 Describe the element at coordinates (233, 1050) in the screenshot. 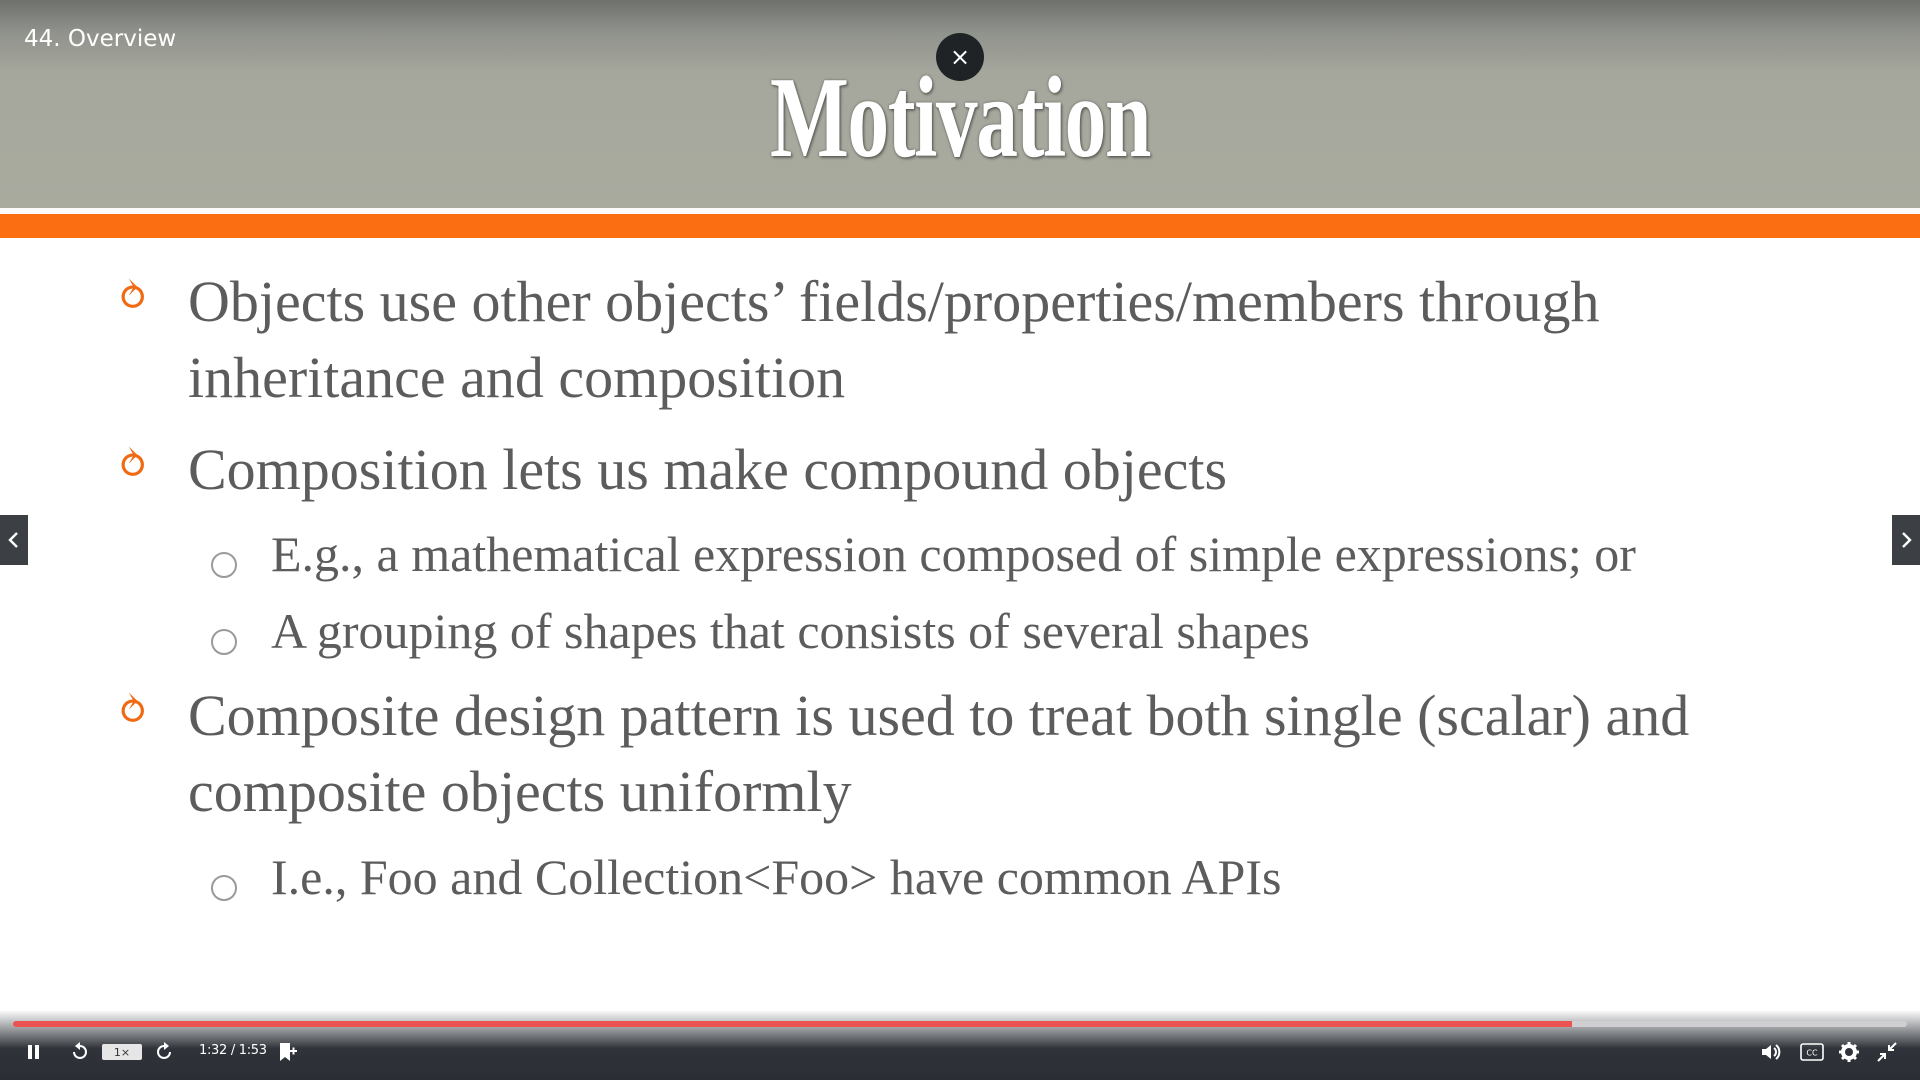

I see `time-display: 1:32 / 1:53` at that location.